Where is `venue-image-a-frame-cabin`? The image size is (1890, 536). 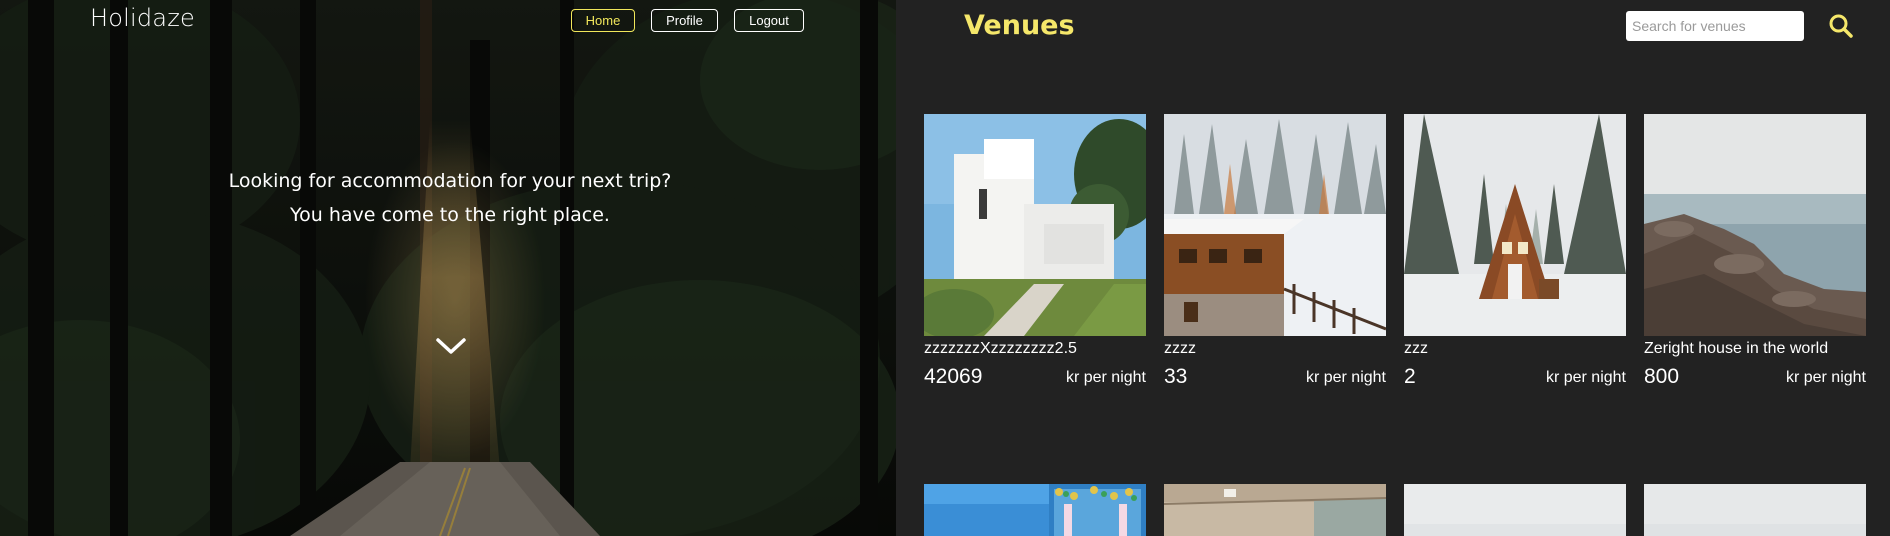
venue-image-a-frame-cabin is located at coordinates (1515, 225).